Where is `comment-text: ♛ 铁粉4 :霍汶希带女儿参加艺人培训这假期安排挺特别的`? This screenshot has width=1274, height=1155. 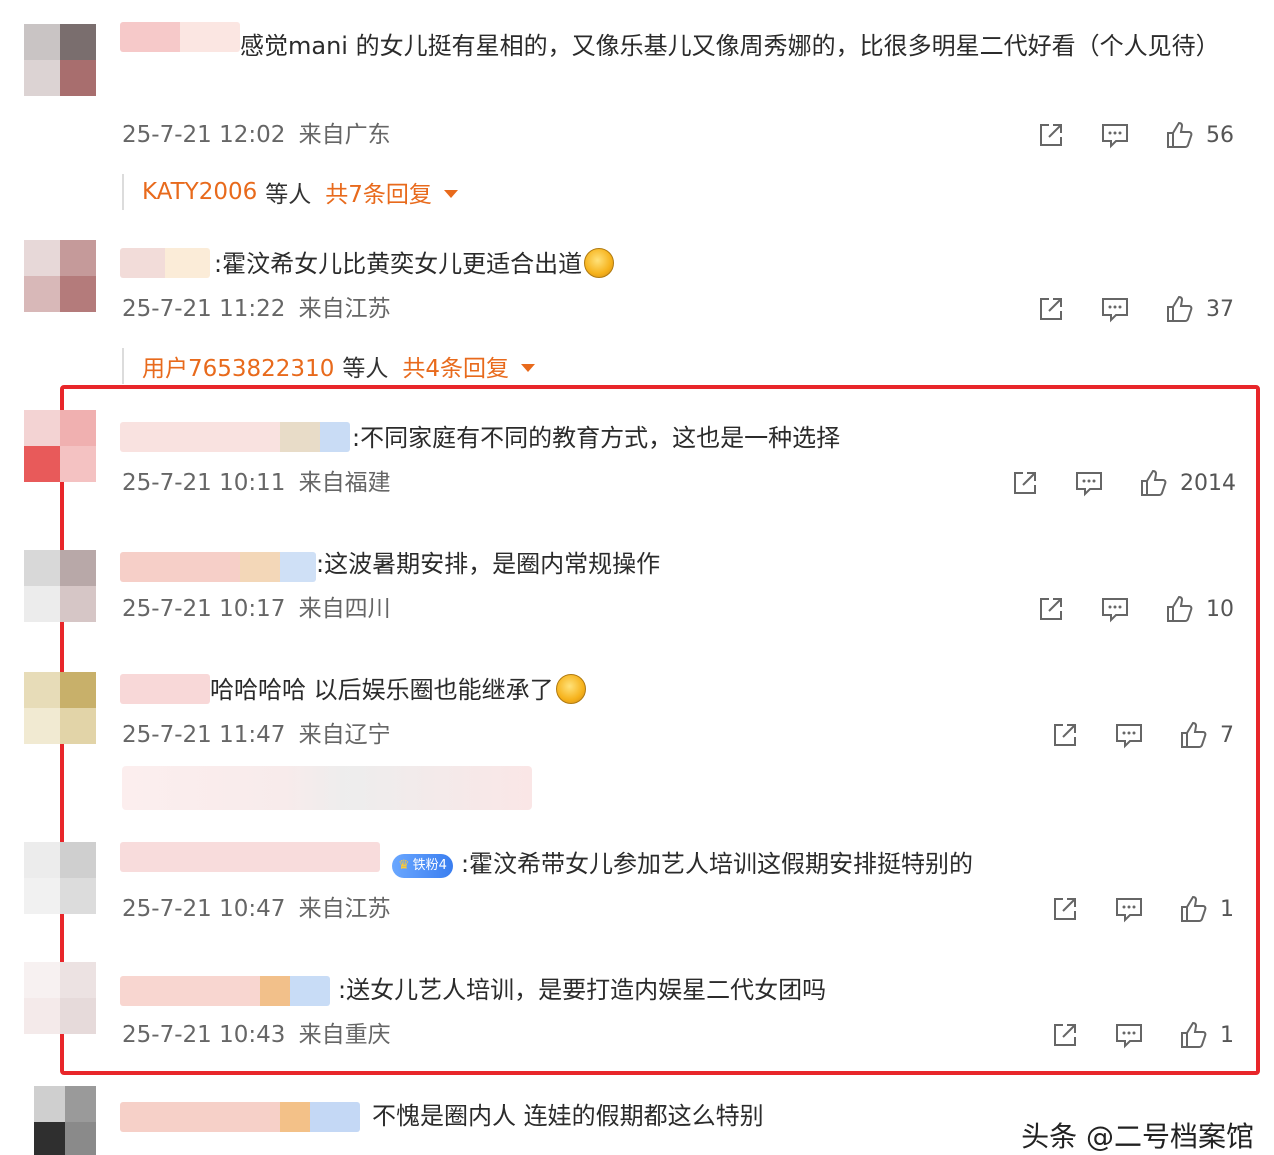
comment-text: ♛ 铁粉4 :霍汶希带女儿参加艺人培训这假期安排挺特别的 is located at coordinates (682, 864).